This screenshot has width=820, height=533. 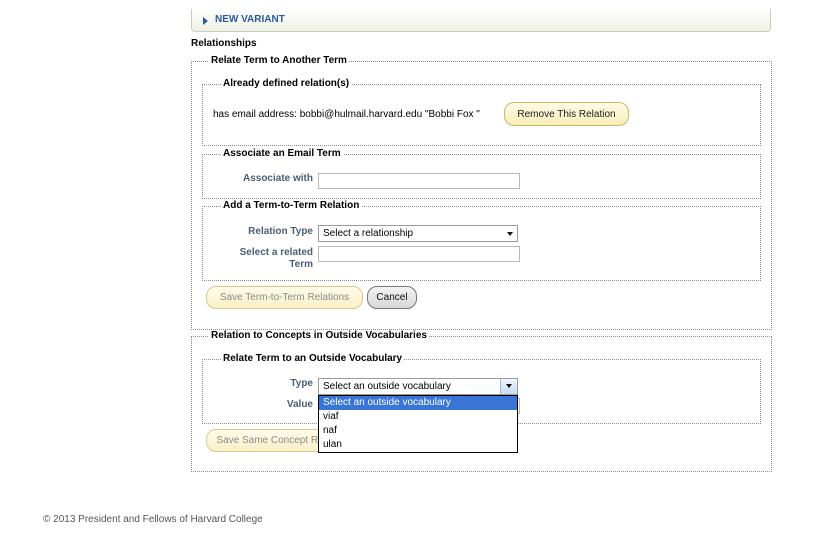 What do you see at coordinates (418, 417) in the screenshot?
I see `dropdown-option: viaf` at bounding box center [418, 417].